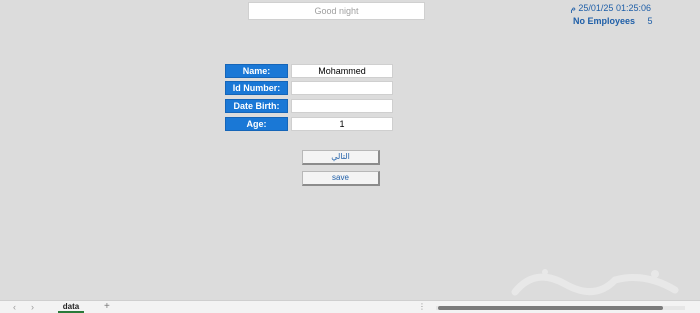 This screenshot has height=313, width=700. Describe the element at coordinates (256, 71) in the screenshot. I see `name-label: Name:` at that location.